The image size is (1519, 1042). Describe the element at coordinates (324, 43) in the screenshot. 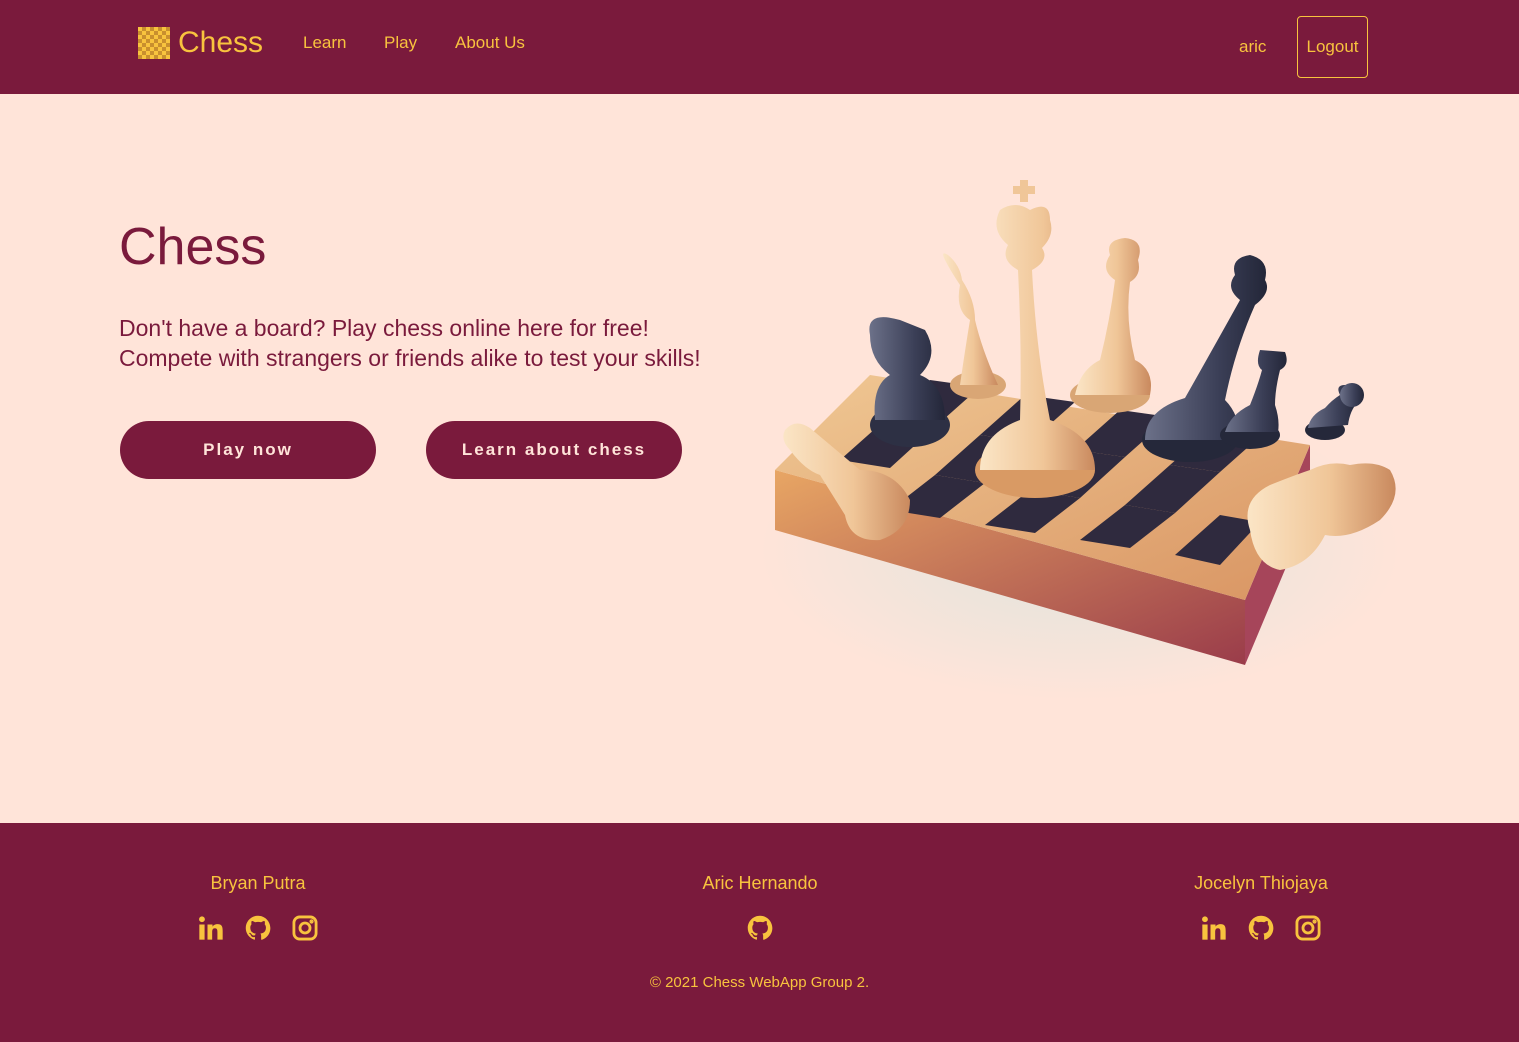

I see `nav-link-learn: Learn` at that location.